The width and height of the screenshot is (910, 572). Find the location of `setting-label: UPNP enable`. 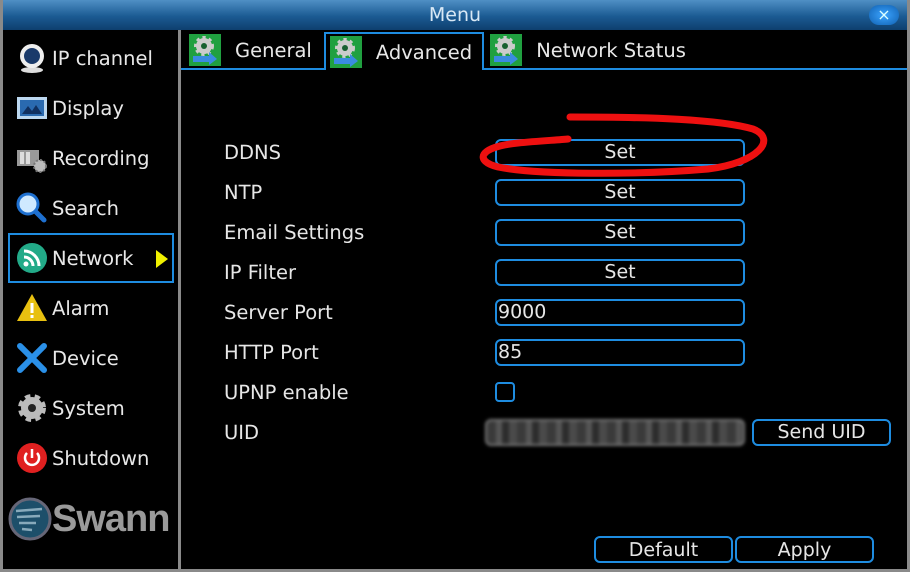

setting-label: UPNP enable is located at coordinates (287, 392).